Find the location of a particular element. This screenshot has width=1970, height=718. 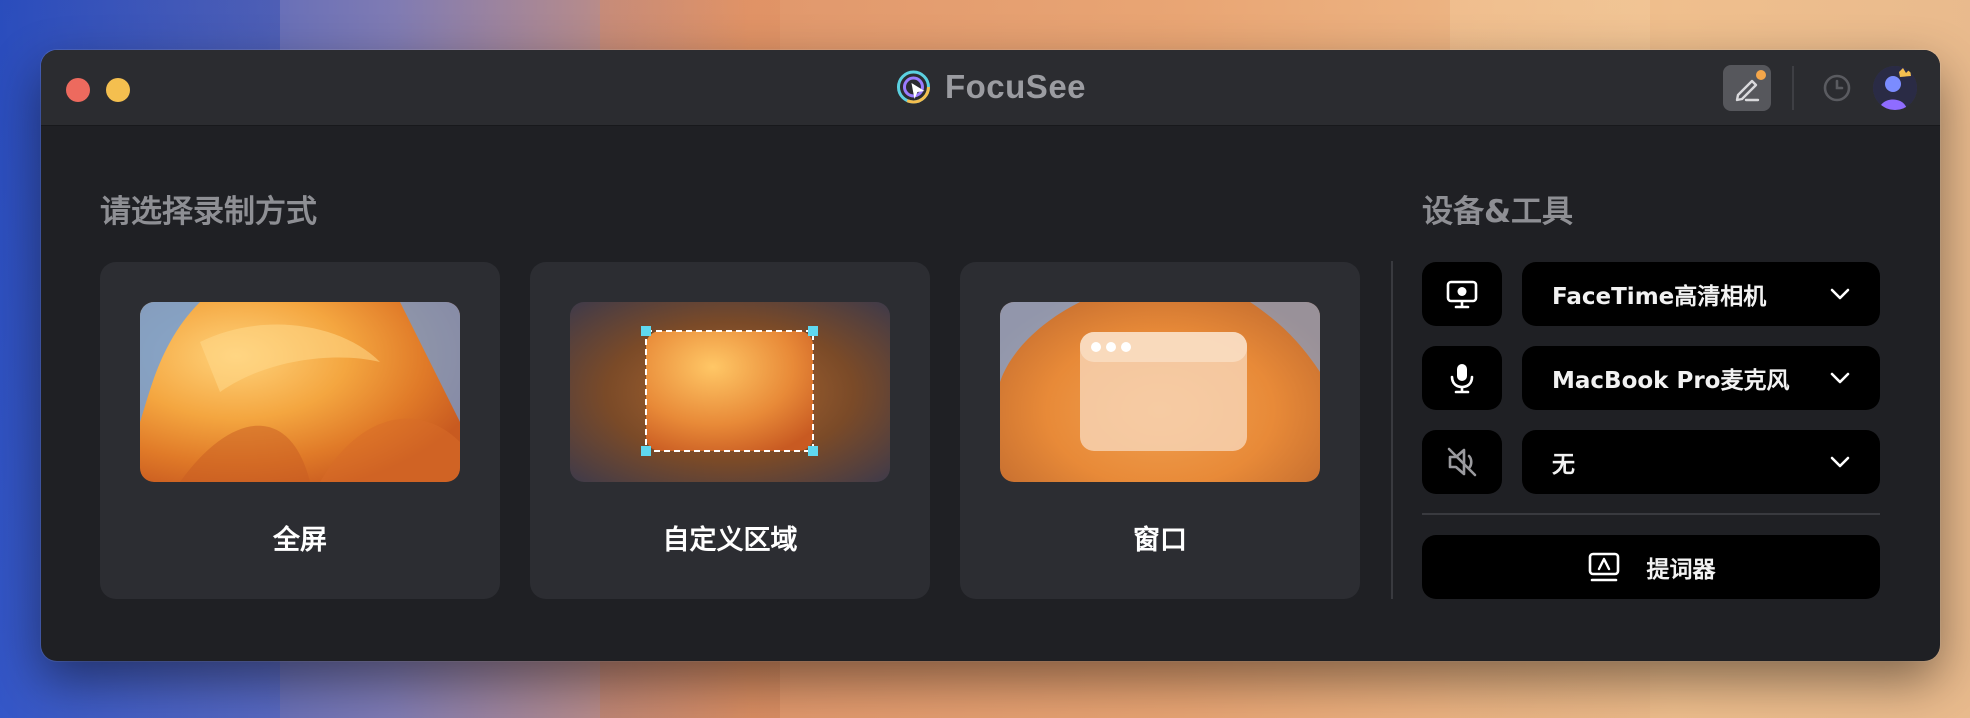

speaker-muted-icon is located at coordinates (1462, 462).